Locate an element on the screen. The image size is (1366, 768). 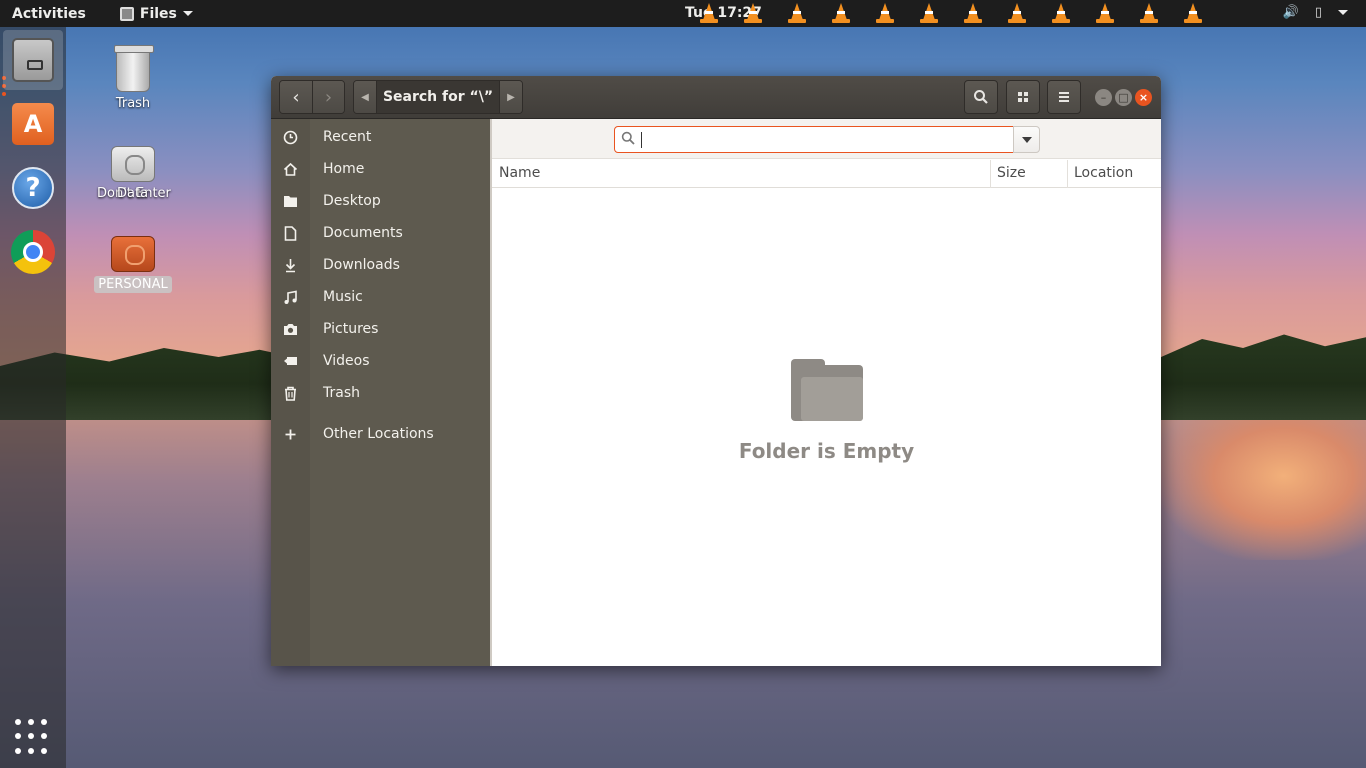
battery-icon: ▯ is located at coordinates (1318, 12).